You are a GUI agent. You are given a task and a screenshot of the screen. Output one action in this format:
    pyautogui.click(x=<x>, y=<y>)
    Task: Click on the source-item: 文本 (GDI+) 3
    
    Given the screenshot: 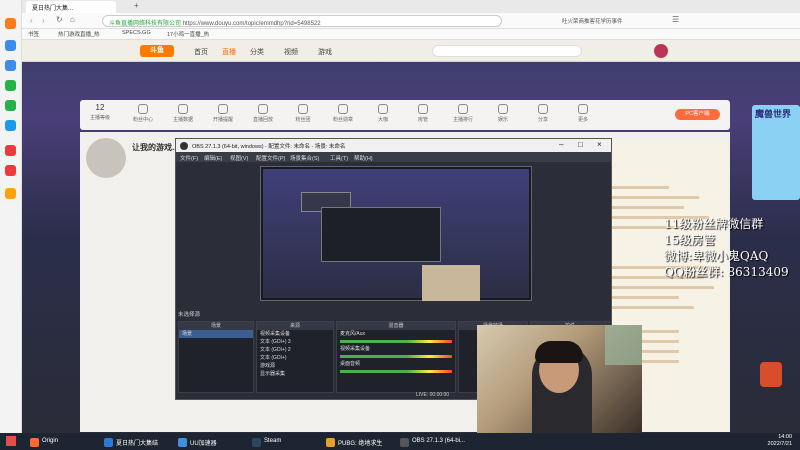 What is the action you would take?
    pyautogui.click(x=295, y=342)
    